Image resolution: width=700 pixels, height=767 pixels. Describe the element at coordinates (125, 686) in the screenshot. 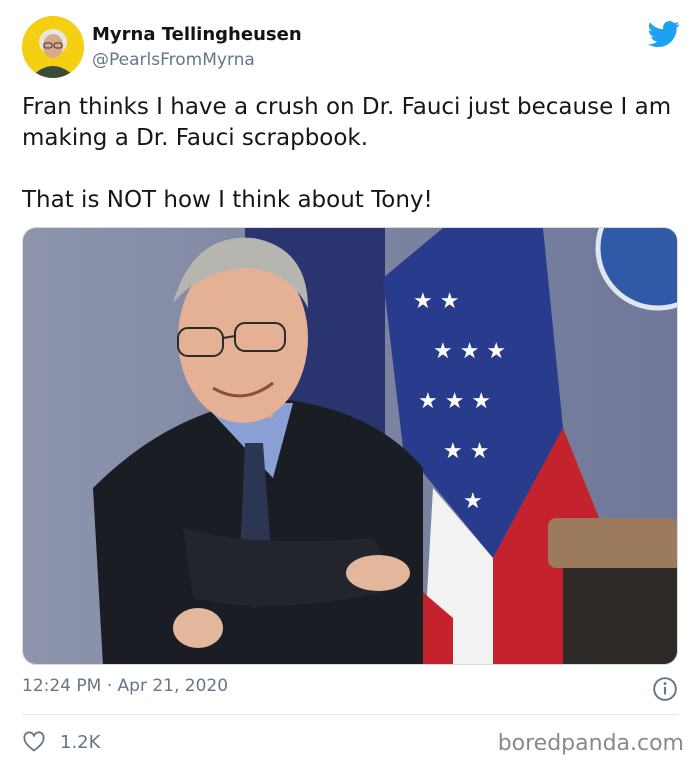

I see `tweet-timestamp: 12:24 PM · Apr 21, 2020` at that location.